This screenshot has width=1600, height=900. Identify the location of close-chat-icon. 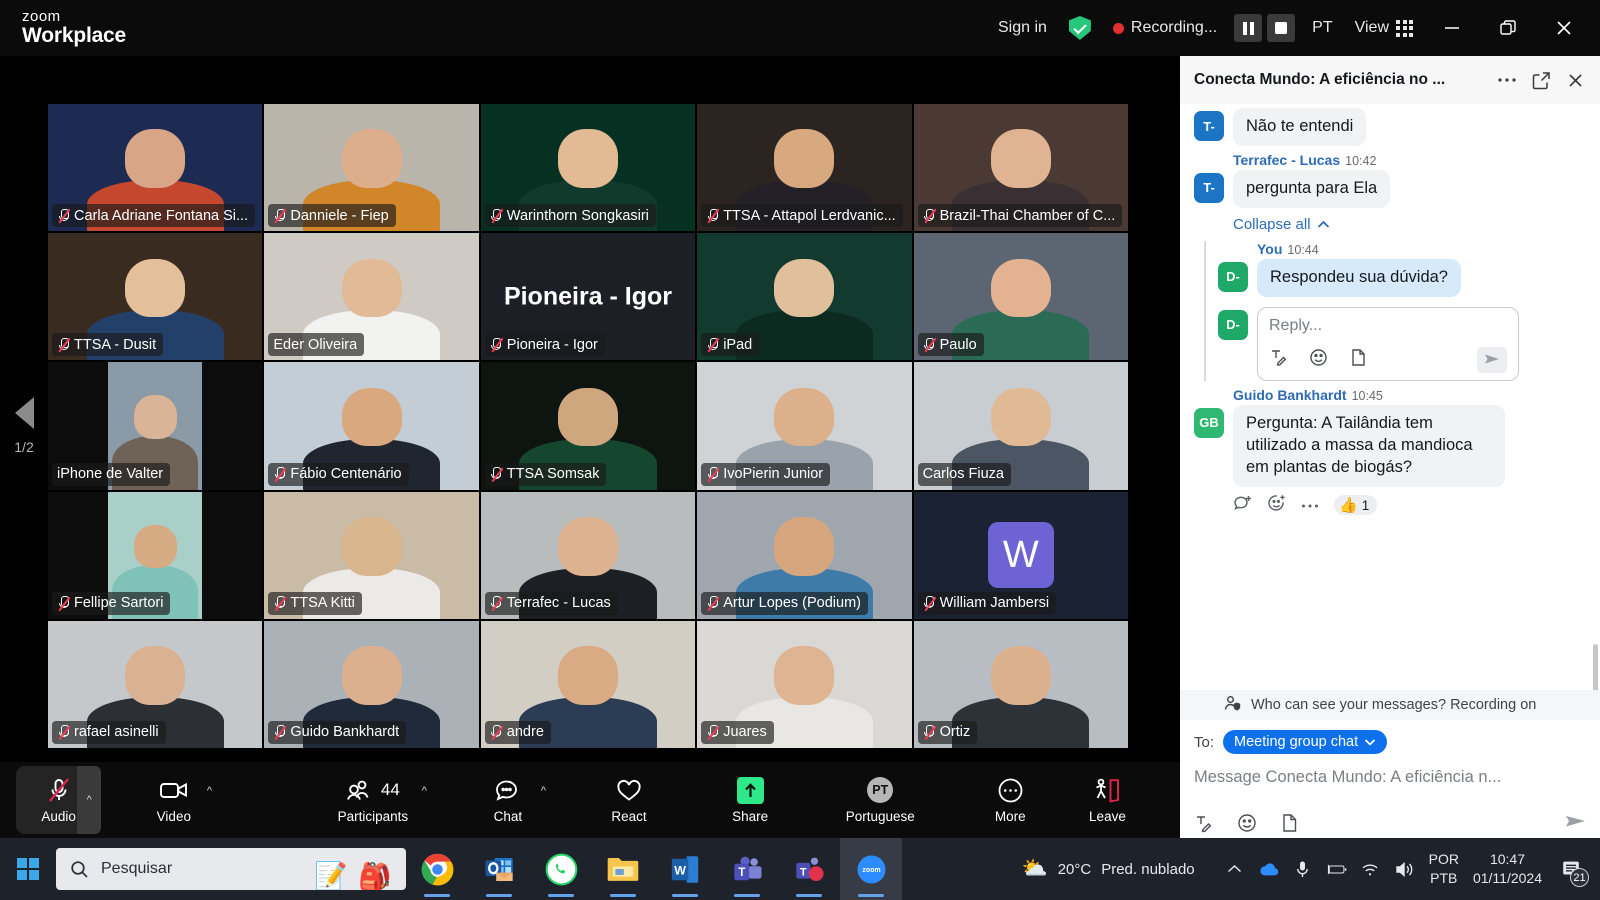
(1575, 80).